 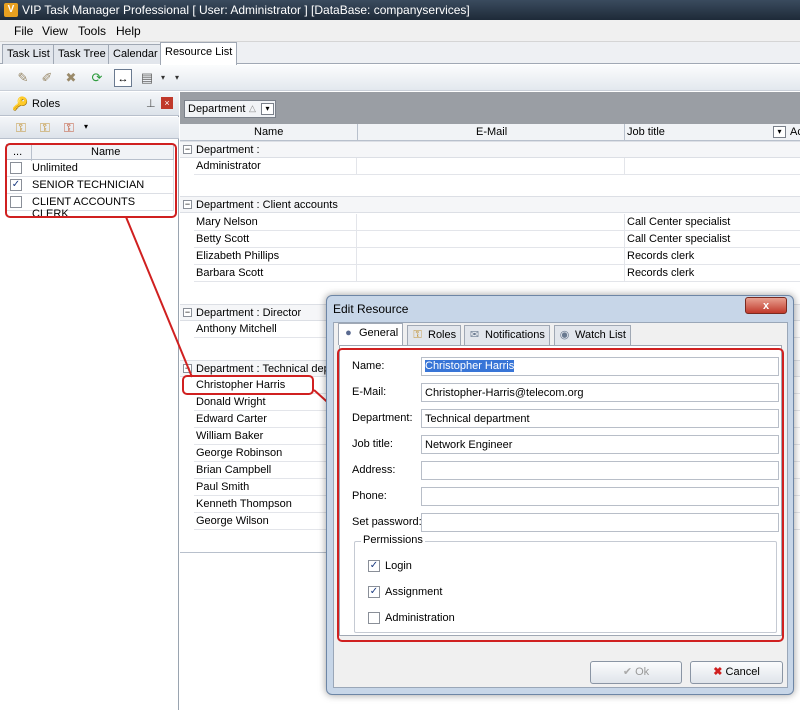 I want to click on edit-role-icon: ⚿, so click(x=45, y=128).